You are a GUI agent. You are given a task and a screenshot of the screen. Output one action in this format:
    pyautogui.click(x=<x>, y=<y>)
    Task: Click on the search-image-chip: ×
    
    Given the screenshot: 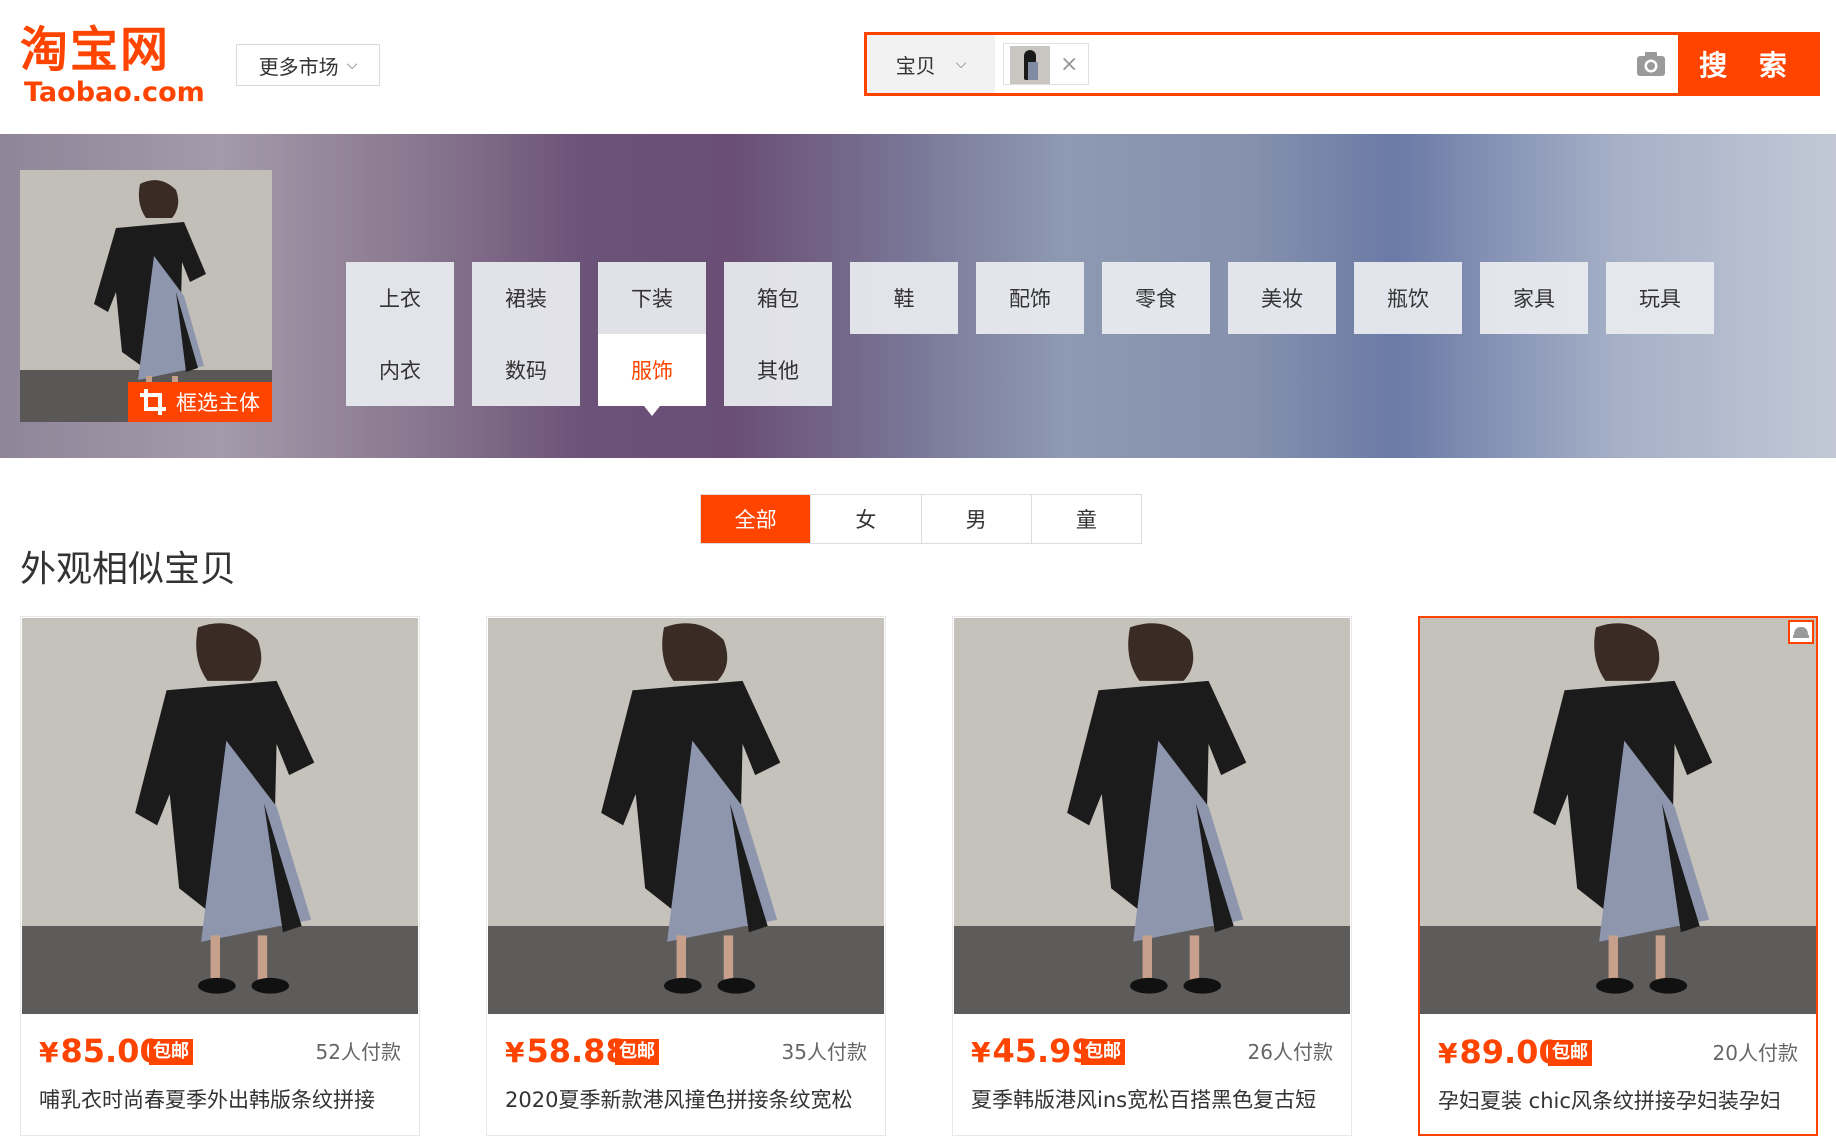 What is the action you would take?
    pyautogui.click(x=1046, y=64)
    